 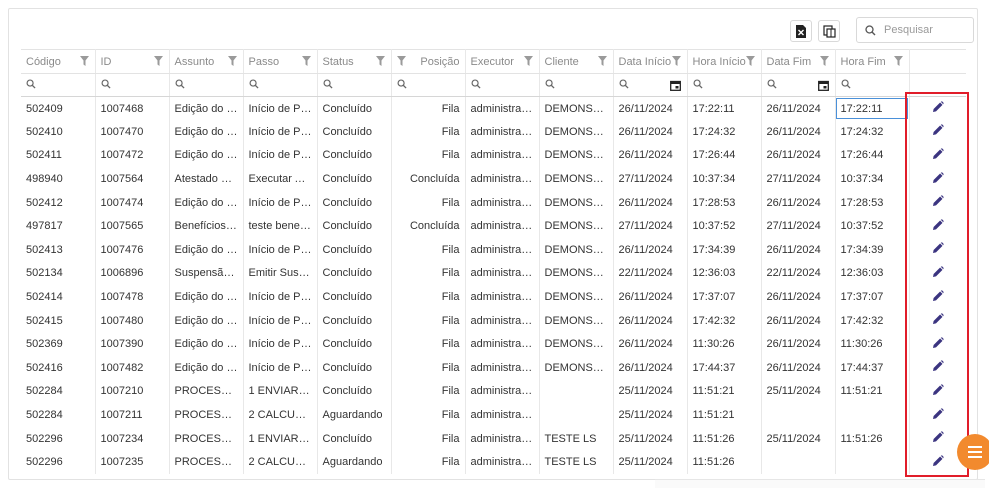 What do you see at coordinates (280, 85) in the screenshot?
I see `filter-cell-passo` at bounding box center [280, 85].